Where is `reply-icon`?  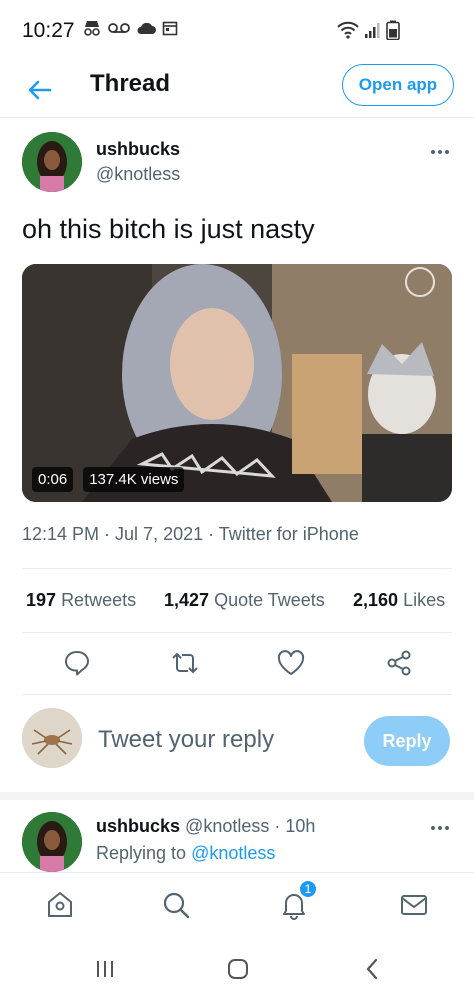 reply-icon is located at coordinates (77, 663).